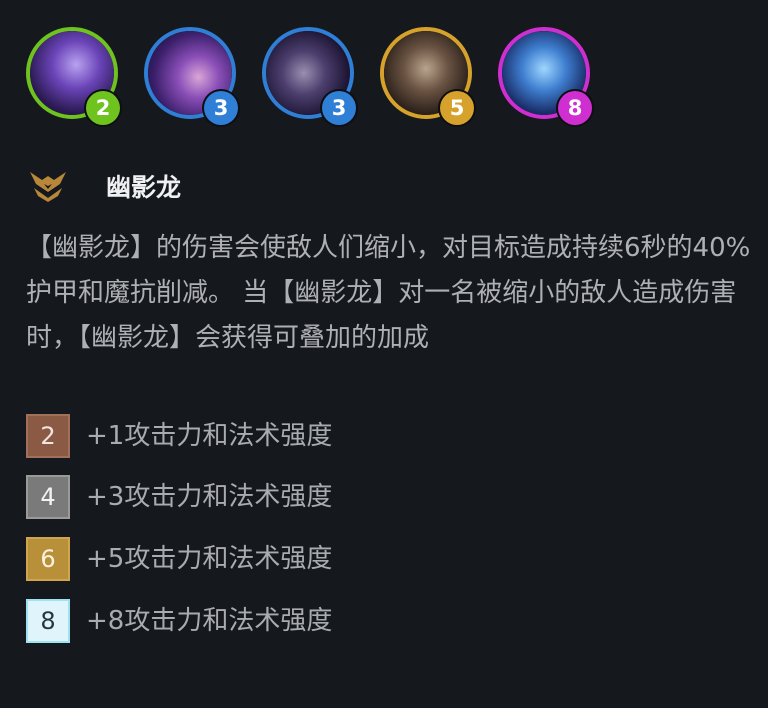 This screenshot has height=708, width=768. Describe the element at coordinates (48, 436) in the screenshot. I see `tier-count-badge: 2` at that location.